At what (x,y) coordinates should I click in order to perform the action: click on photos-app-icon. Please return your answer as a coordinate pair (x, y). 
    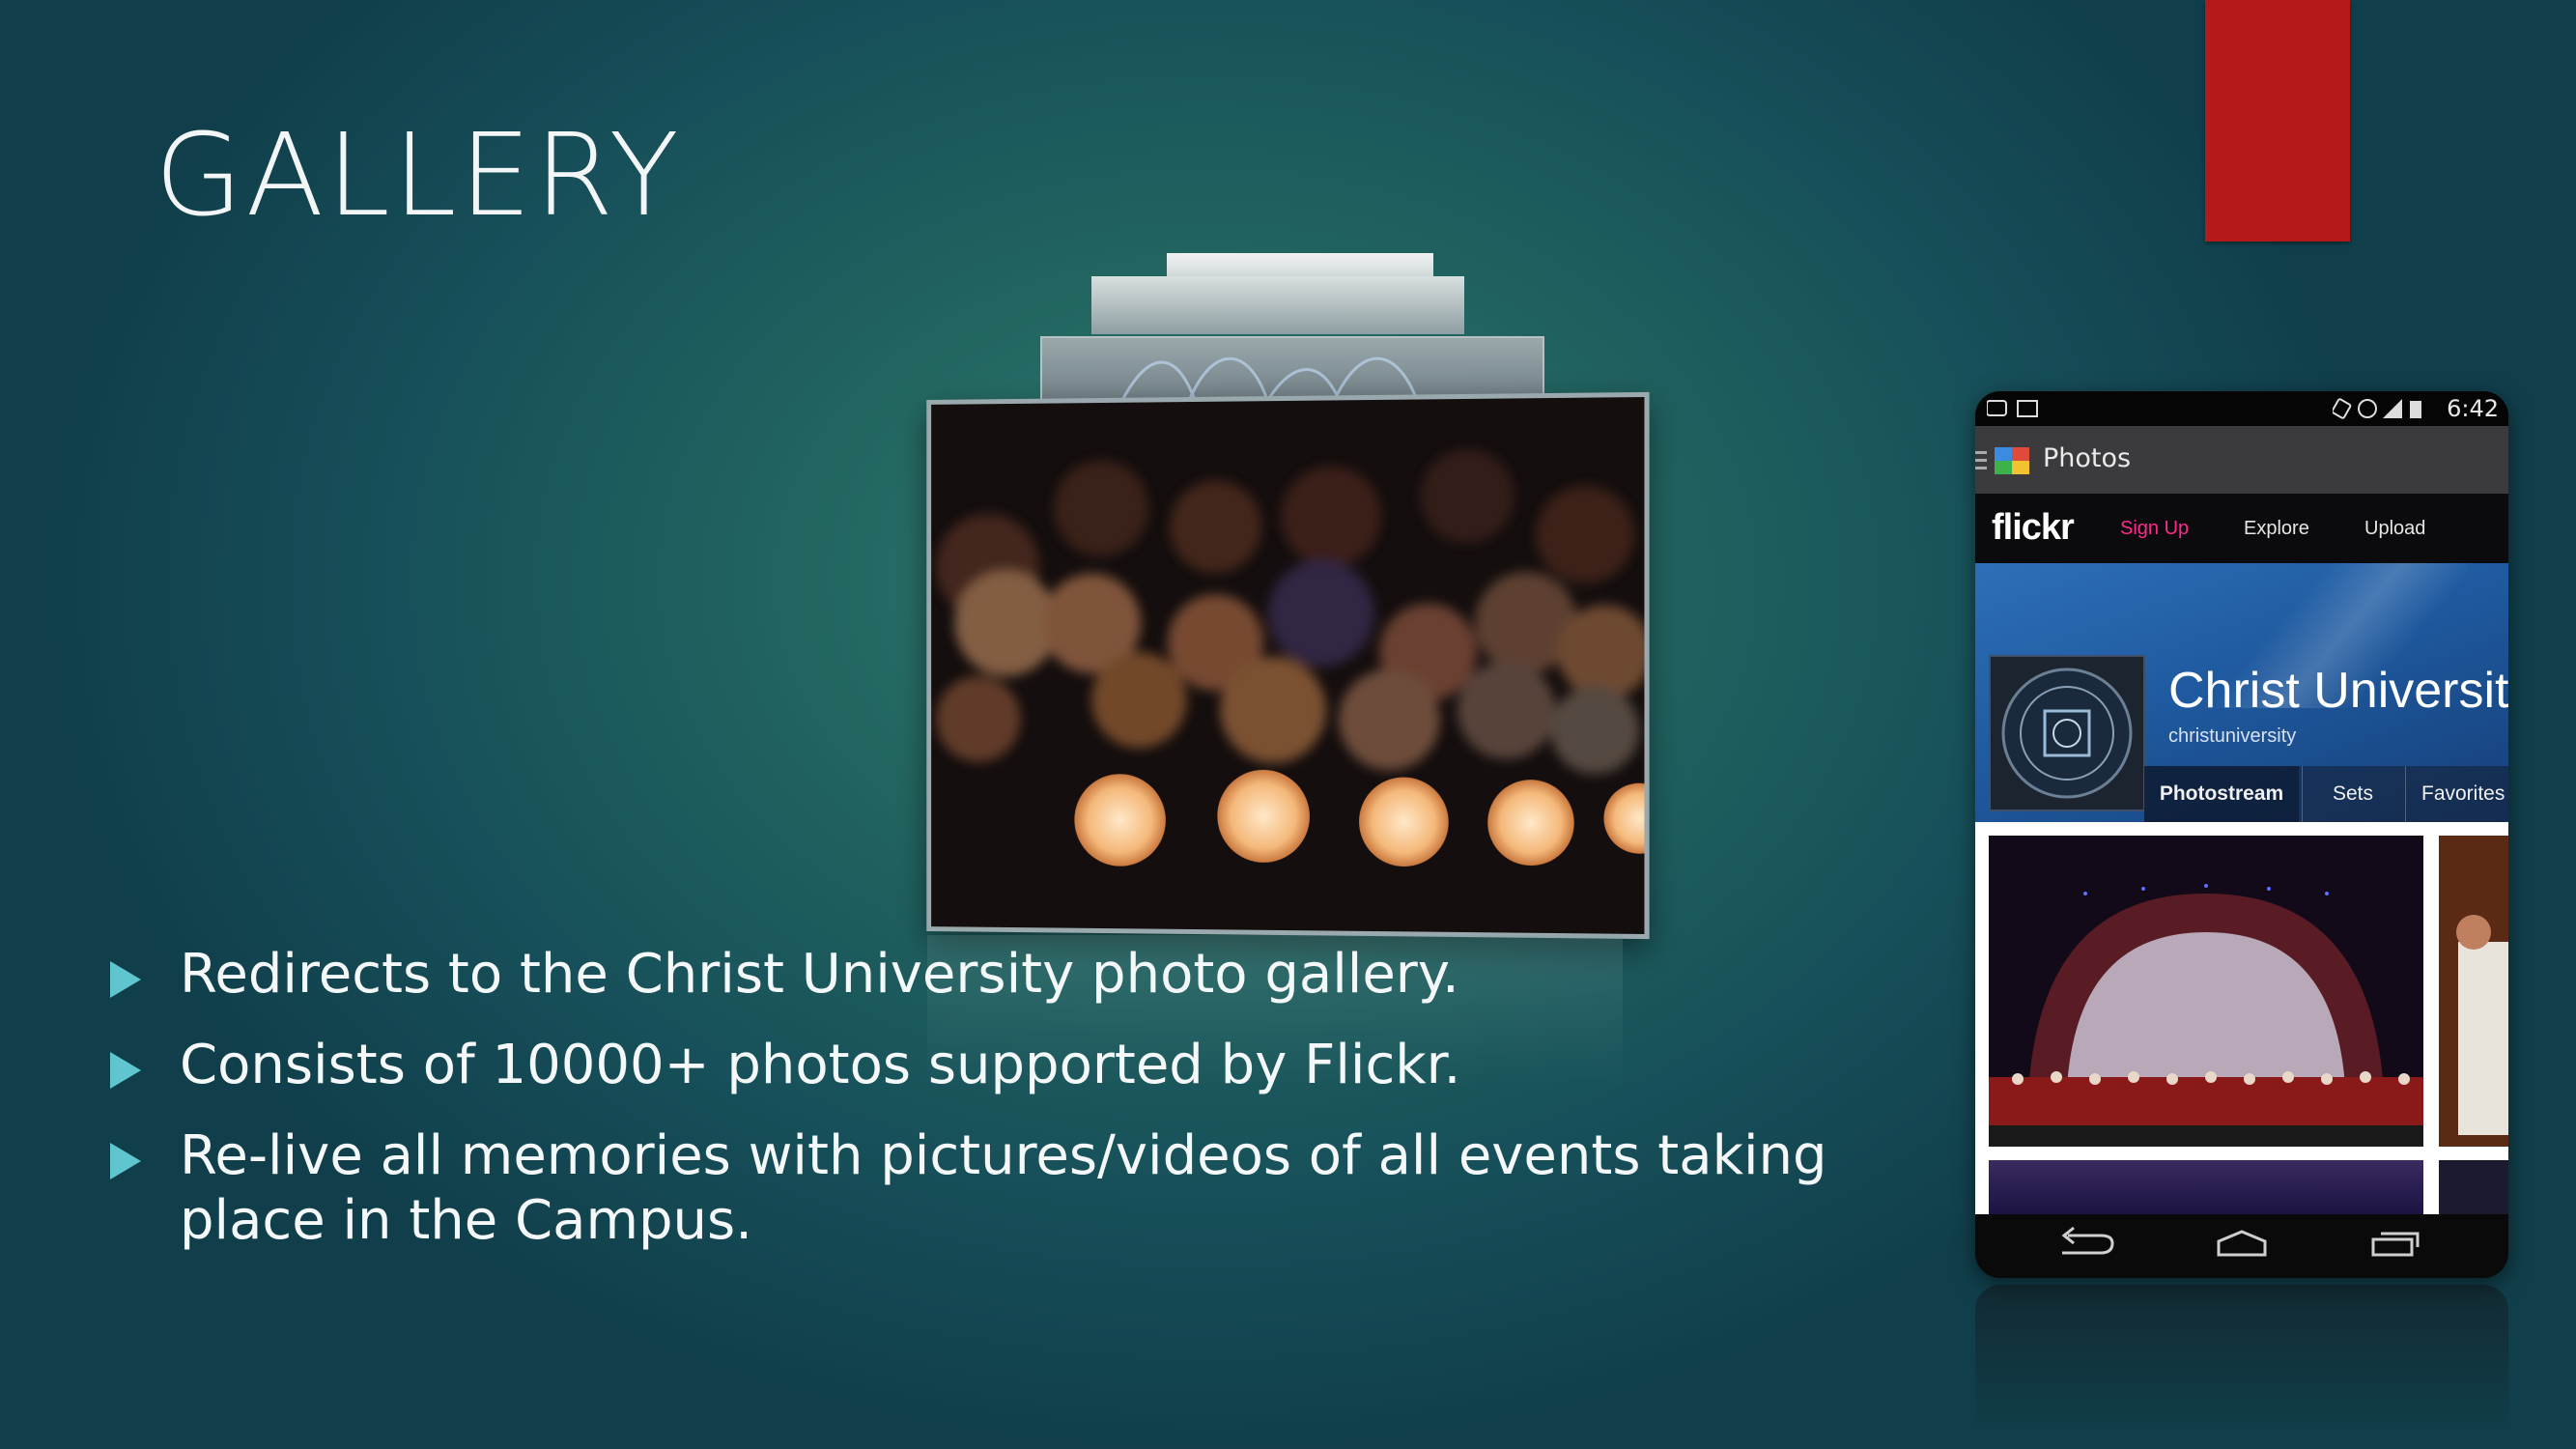
    Looking at the image, I should click on (2012, 460).